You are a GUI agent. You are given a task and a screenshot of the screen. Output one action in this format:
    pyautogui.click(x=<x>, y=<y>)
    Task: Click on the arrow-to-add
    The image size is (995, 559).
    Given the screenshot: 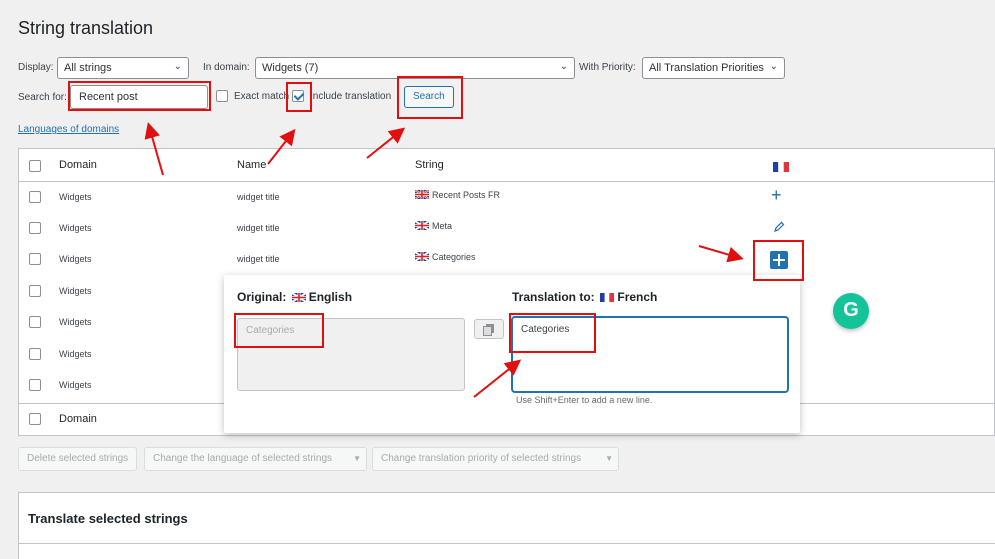 What is the action you would take?
    pyautogui.click(x=721, y=254)
    